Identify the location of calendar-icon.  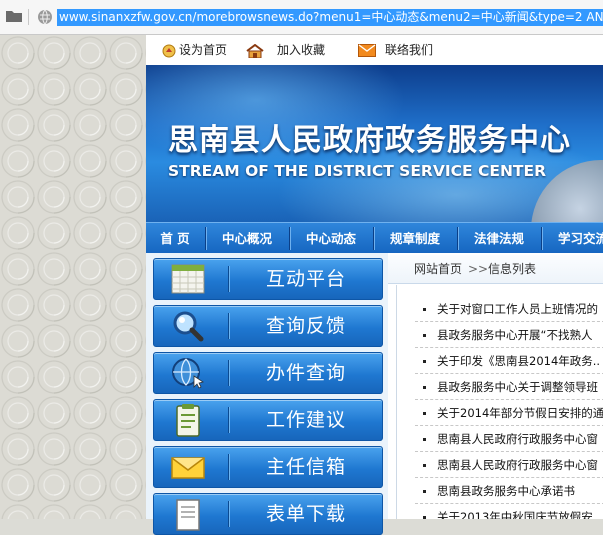
(188, 279).